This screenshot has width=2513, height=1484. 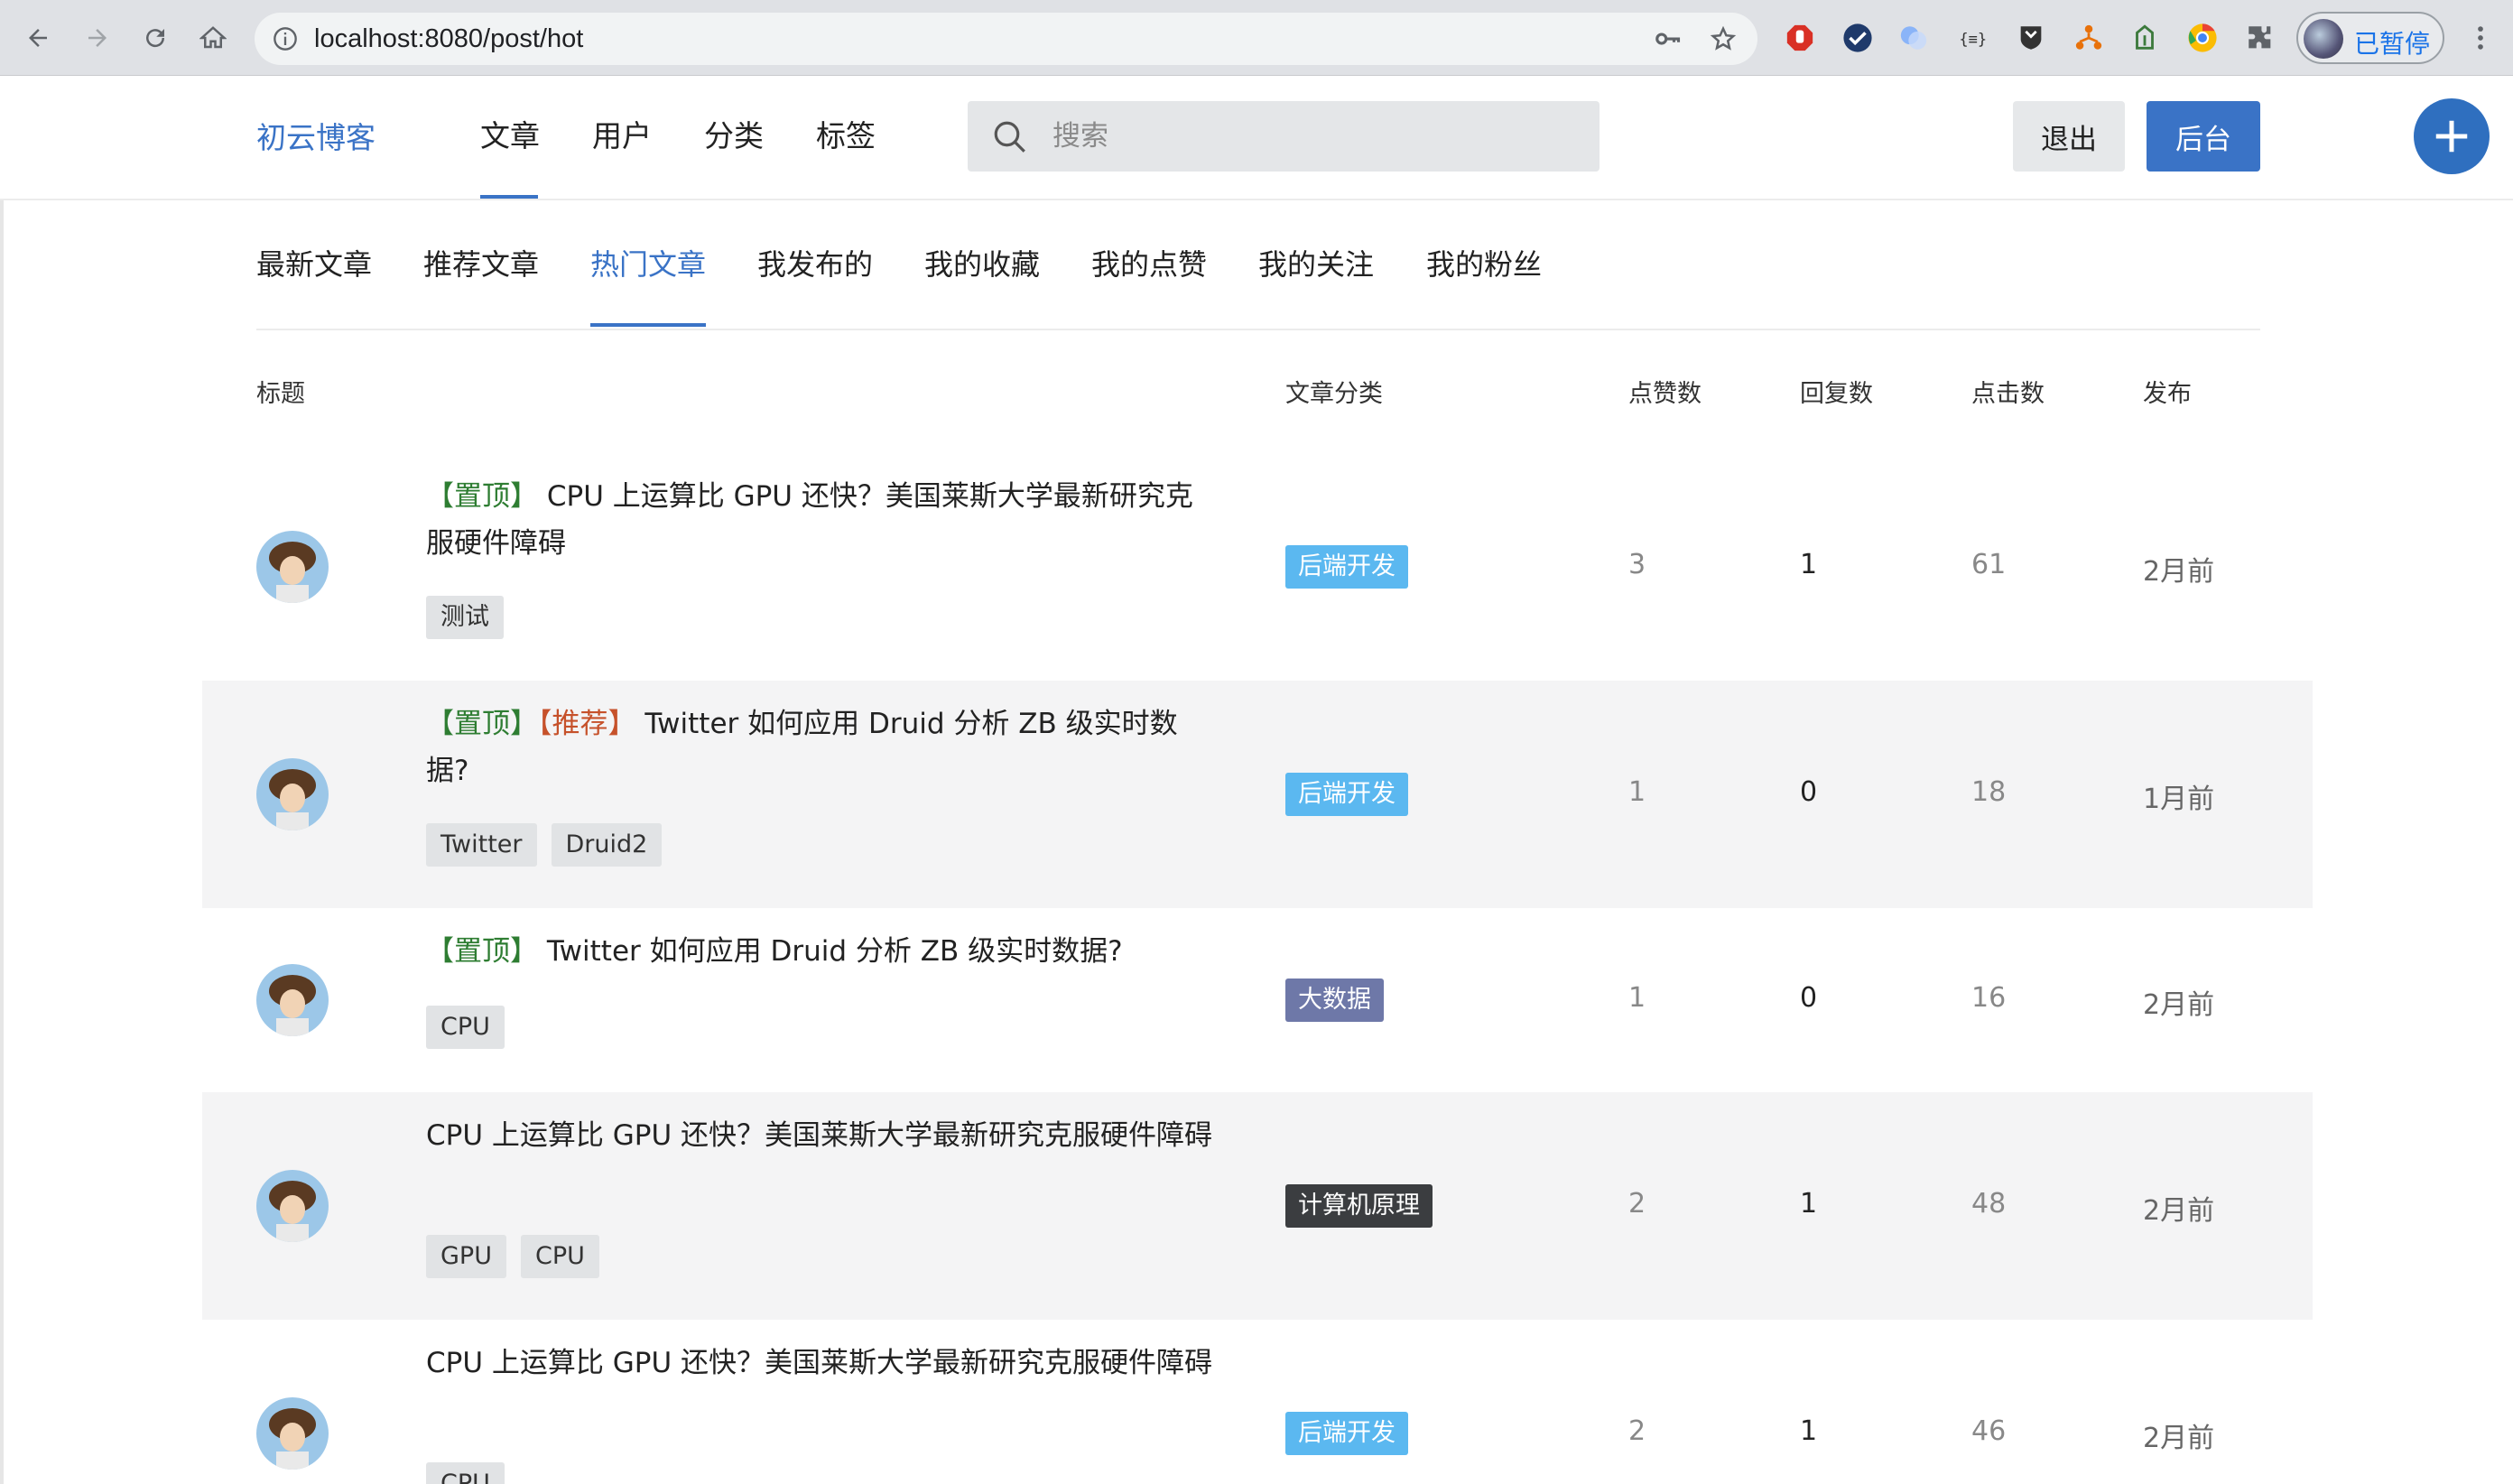 I want to click on network-extension-icon, so click(x=2089, y=38).